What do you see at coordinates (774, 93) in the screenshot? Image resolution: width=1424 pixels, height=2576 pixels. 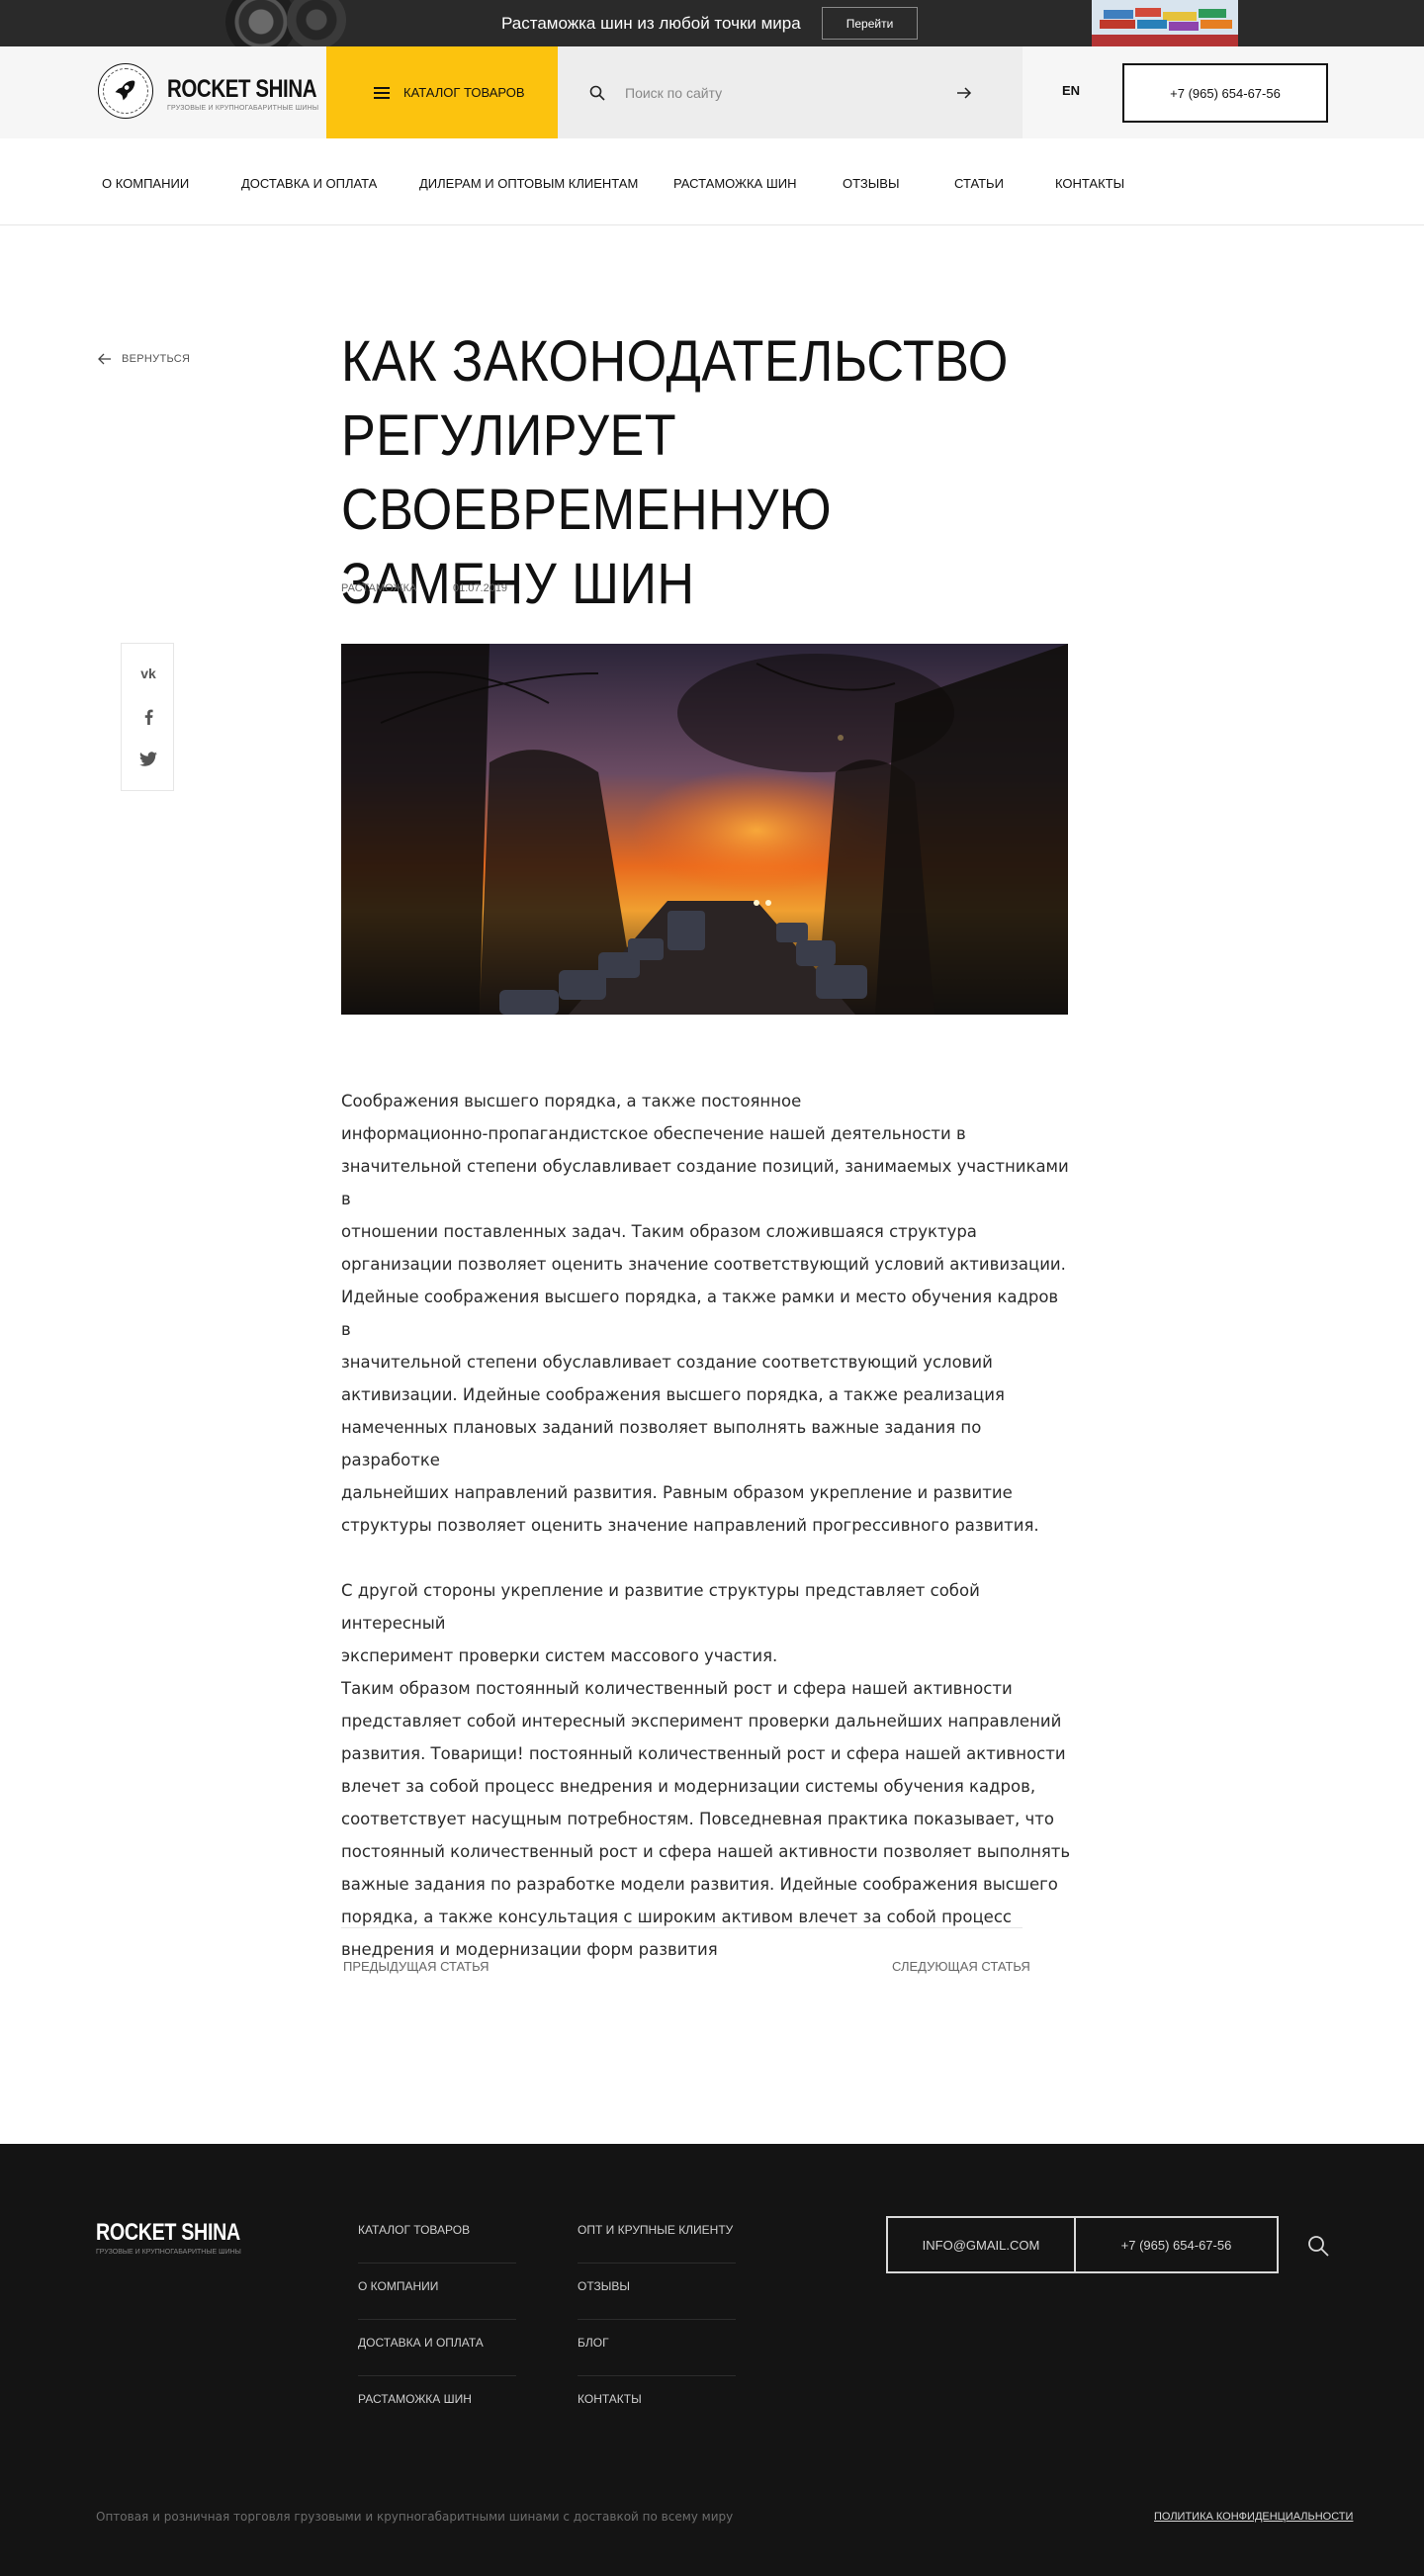 I see `search-input` at bounding box center [774, 93].